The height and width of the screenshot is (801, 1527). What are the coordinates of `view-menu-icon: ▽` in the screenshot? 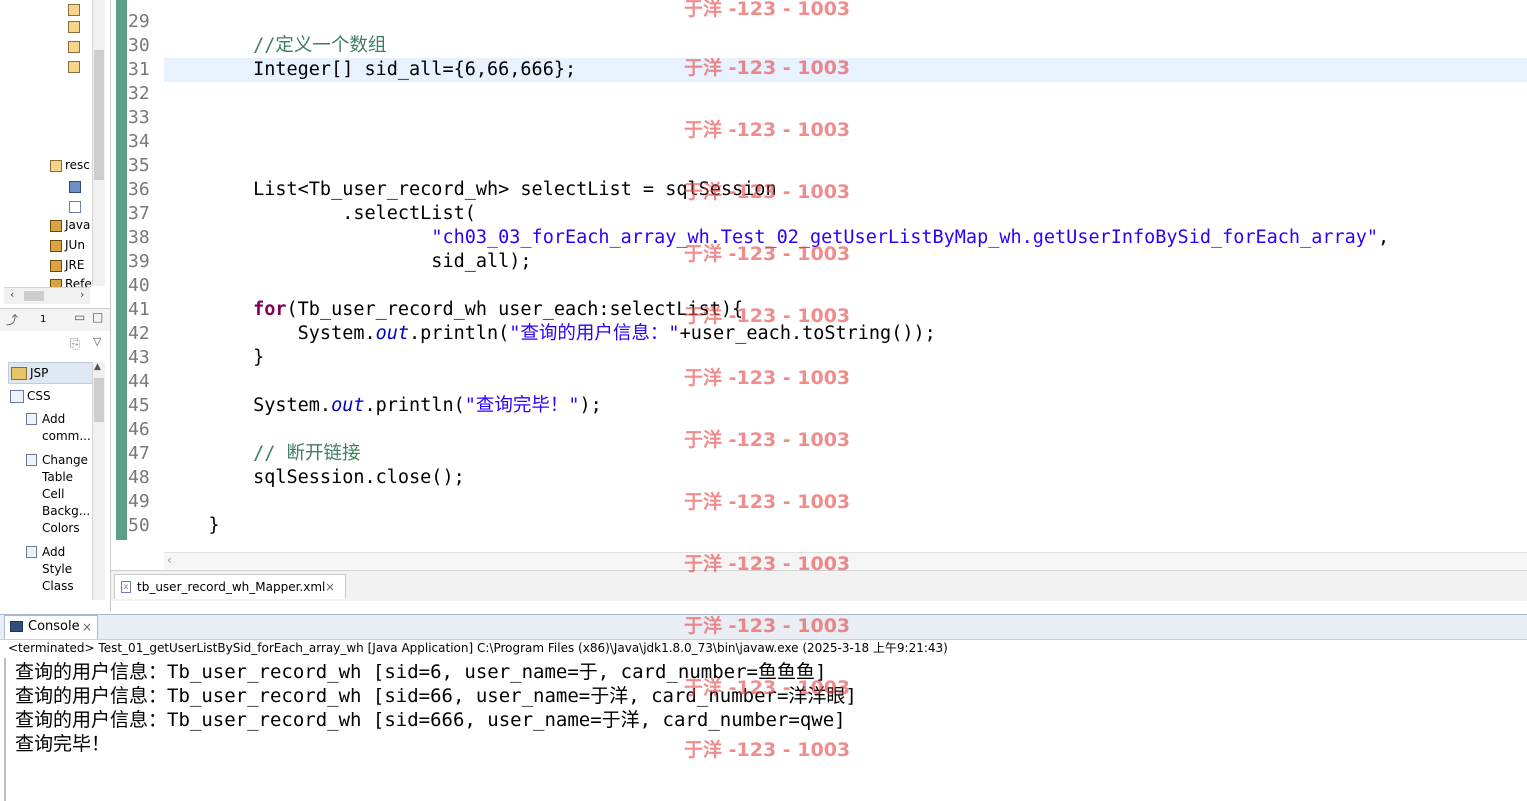 It's located at (97, 341).